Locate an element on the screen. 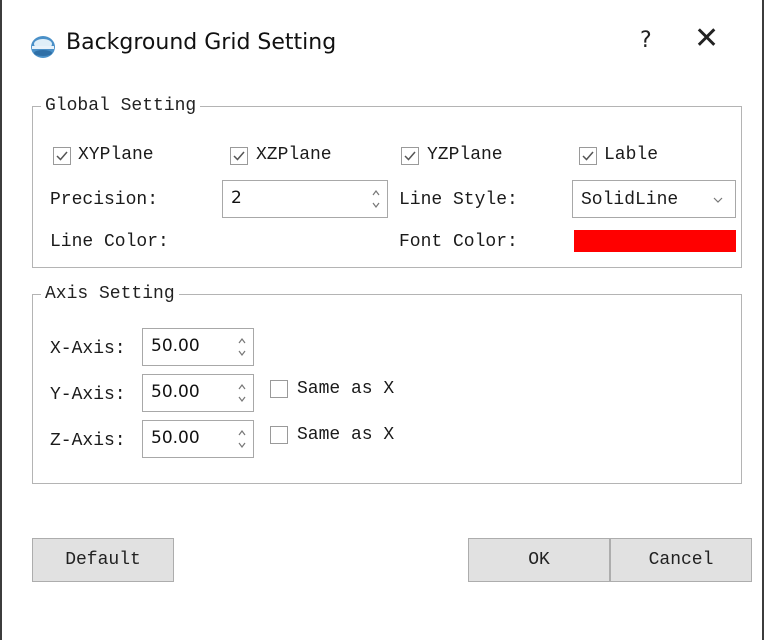 This screenshot has width=766, height=642. z-axis-spinbox: 50.00 is located at coordinates (198, 439).